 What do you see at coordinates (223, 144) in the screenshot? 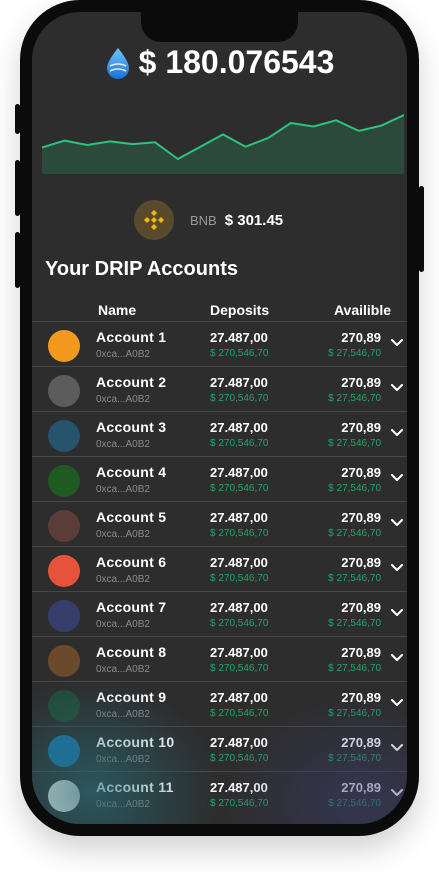
I see `balance-chart` at bounding box center [223, 144].